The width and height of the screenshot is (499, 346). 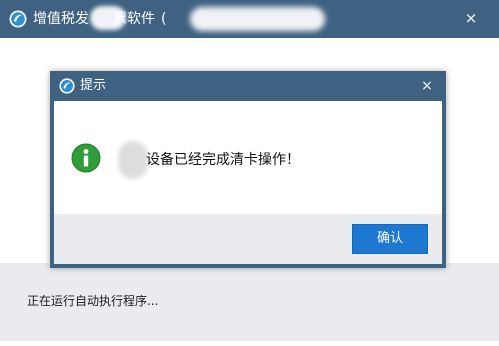 I want to click on info-icon, so click(x=86, y=158).